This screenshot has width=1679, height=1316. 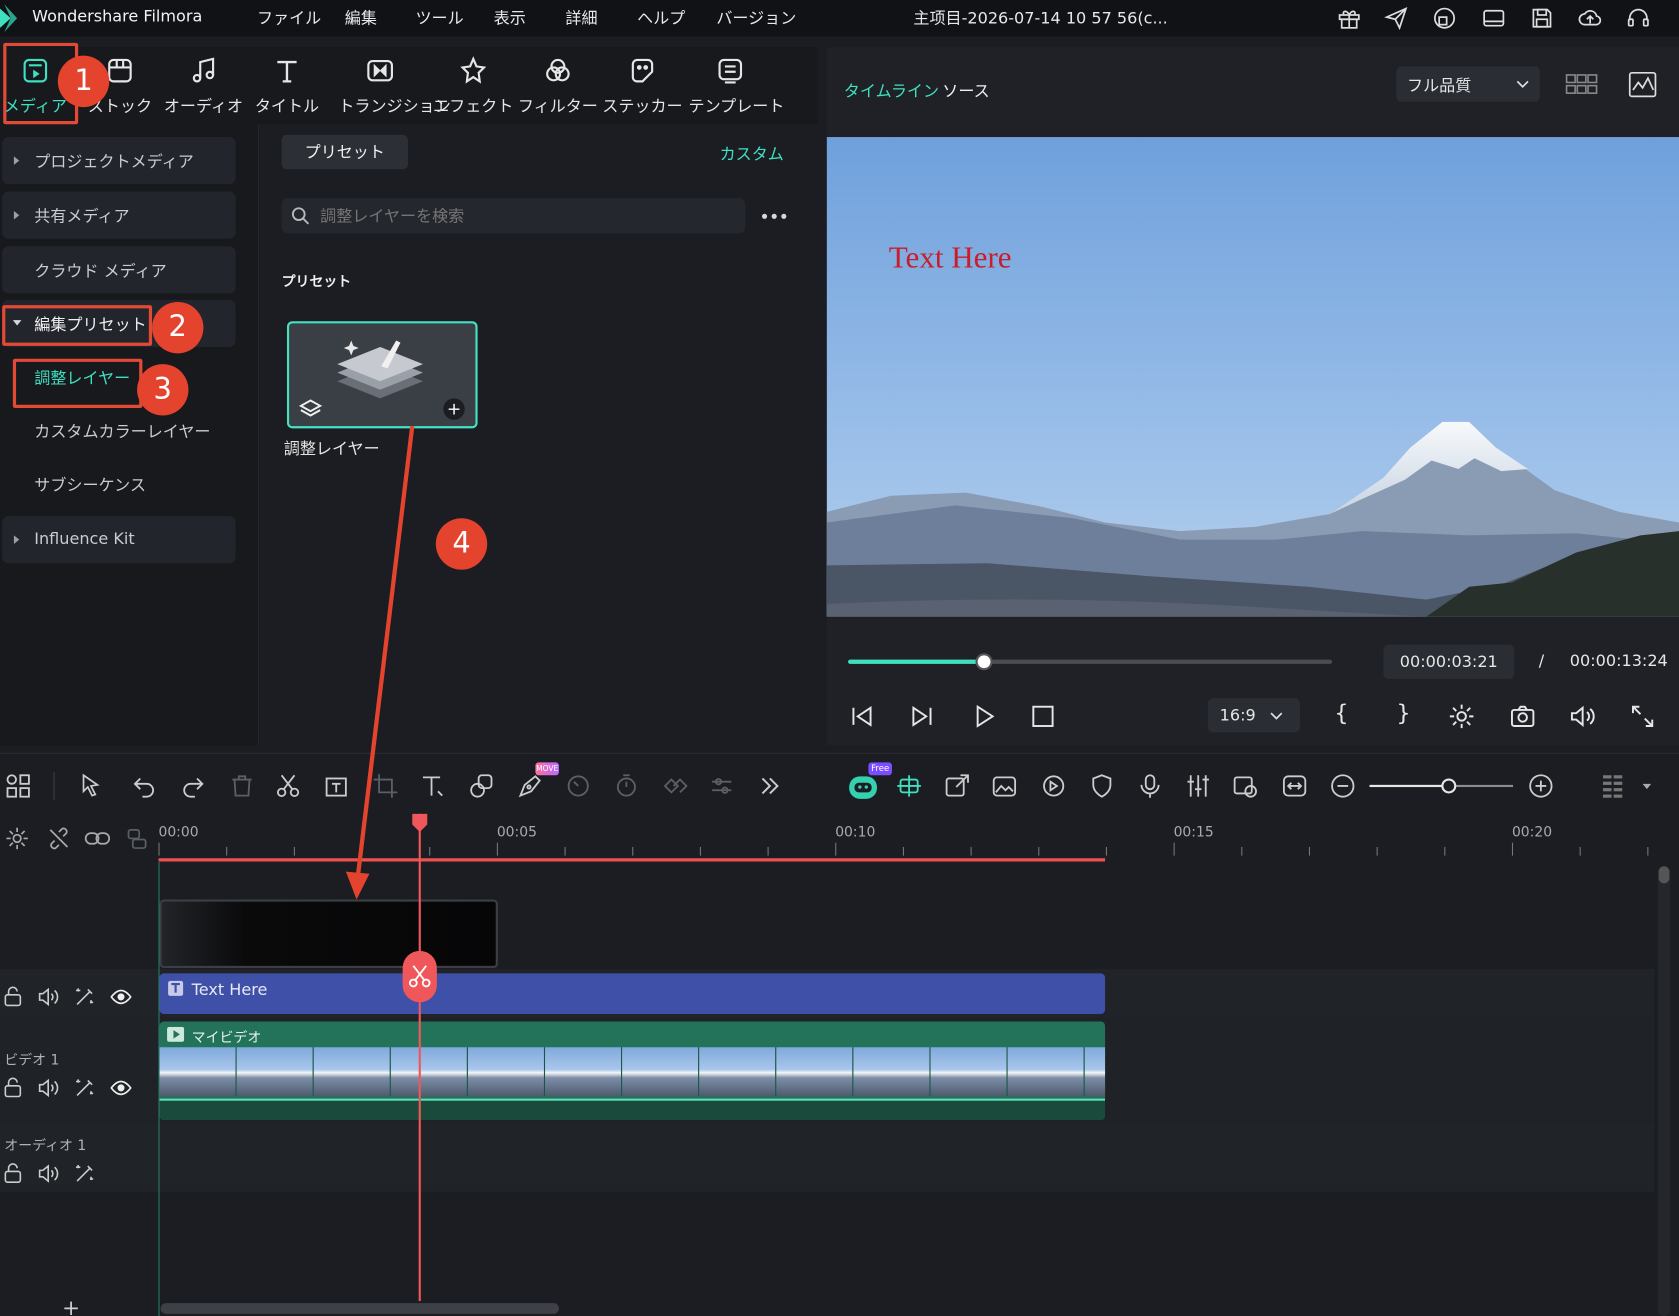 I want to click on select-pointer-icon, so click(x=91, y=786).